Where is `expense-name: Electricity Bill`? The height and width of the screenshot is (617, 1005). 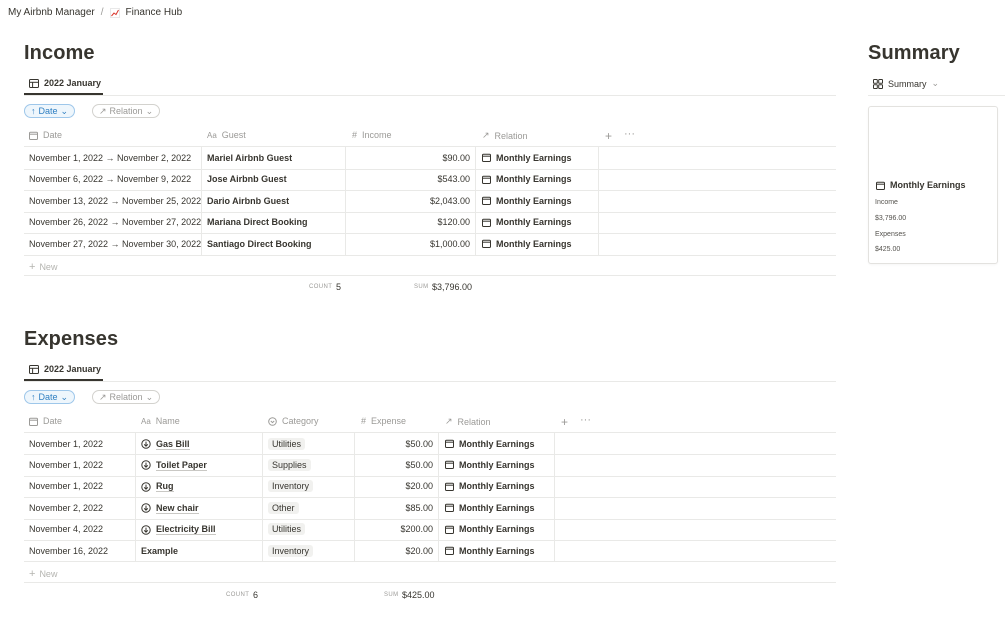
expense-name: Electricity Bill is located at coordinates (186, 530).